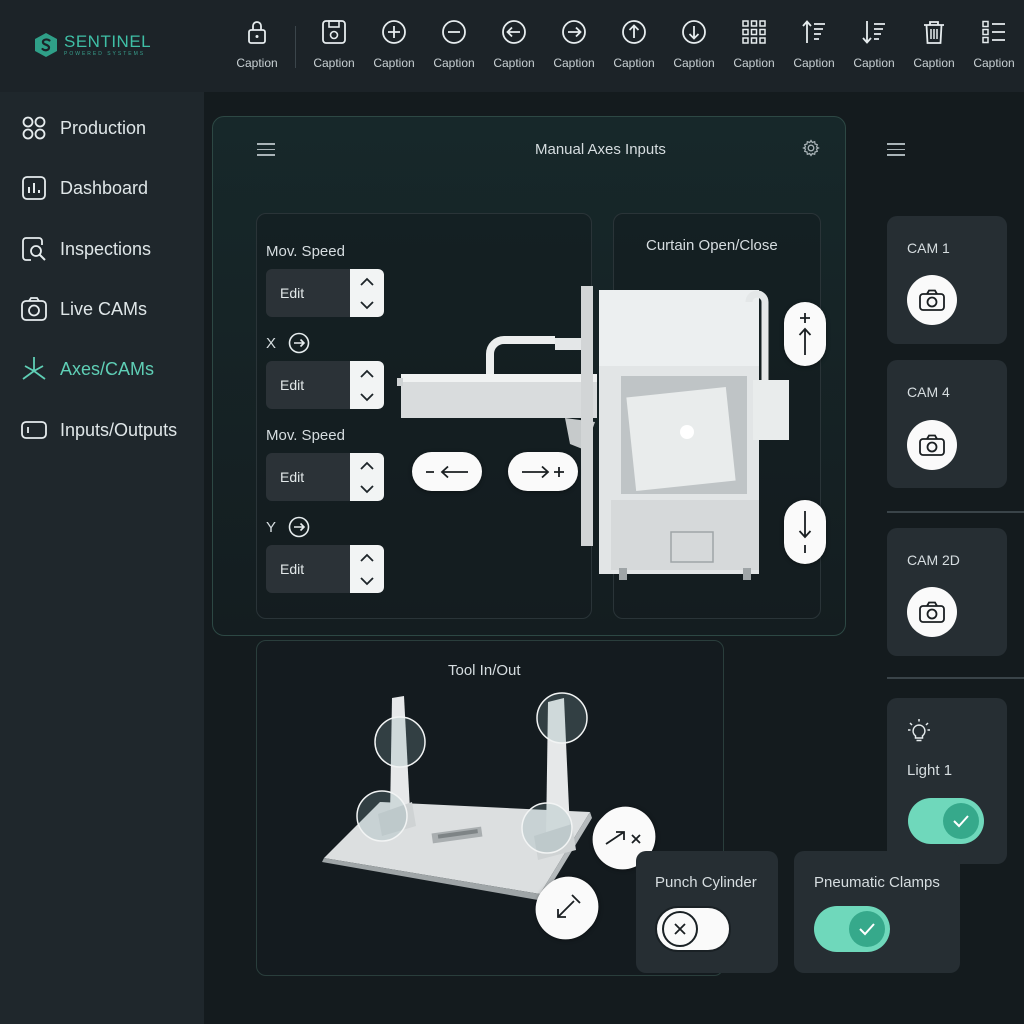 This screenshot has width=1024, height=1024. I want to click on arrow-left-circle-icon, so click(514, 32).